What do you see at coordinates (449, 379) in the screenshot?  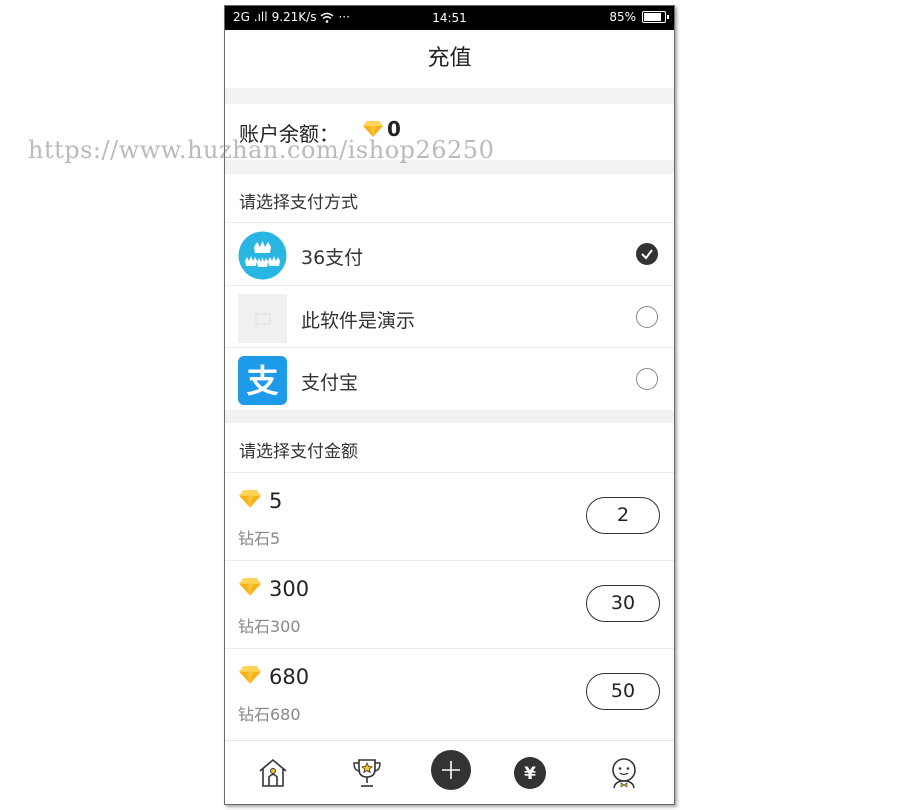 I see `payment-option-alipay: 支 支付宝` at bounding box center [449, 379].